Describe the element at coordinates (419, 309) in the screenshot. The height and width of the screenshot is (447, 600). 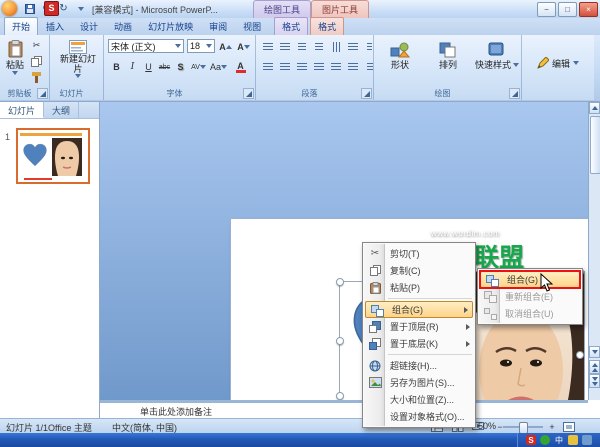
I see `menu-item-group: 组合(G)` at that location.